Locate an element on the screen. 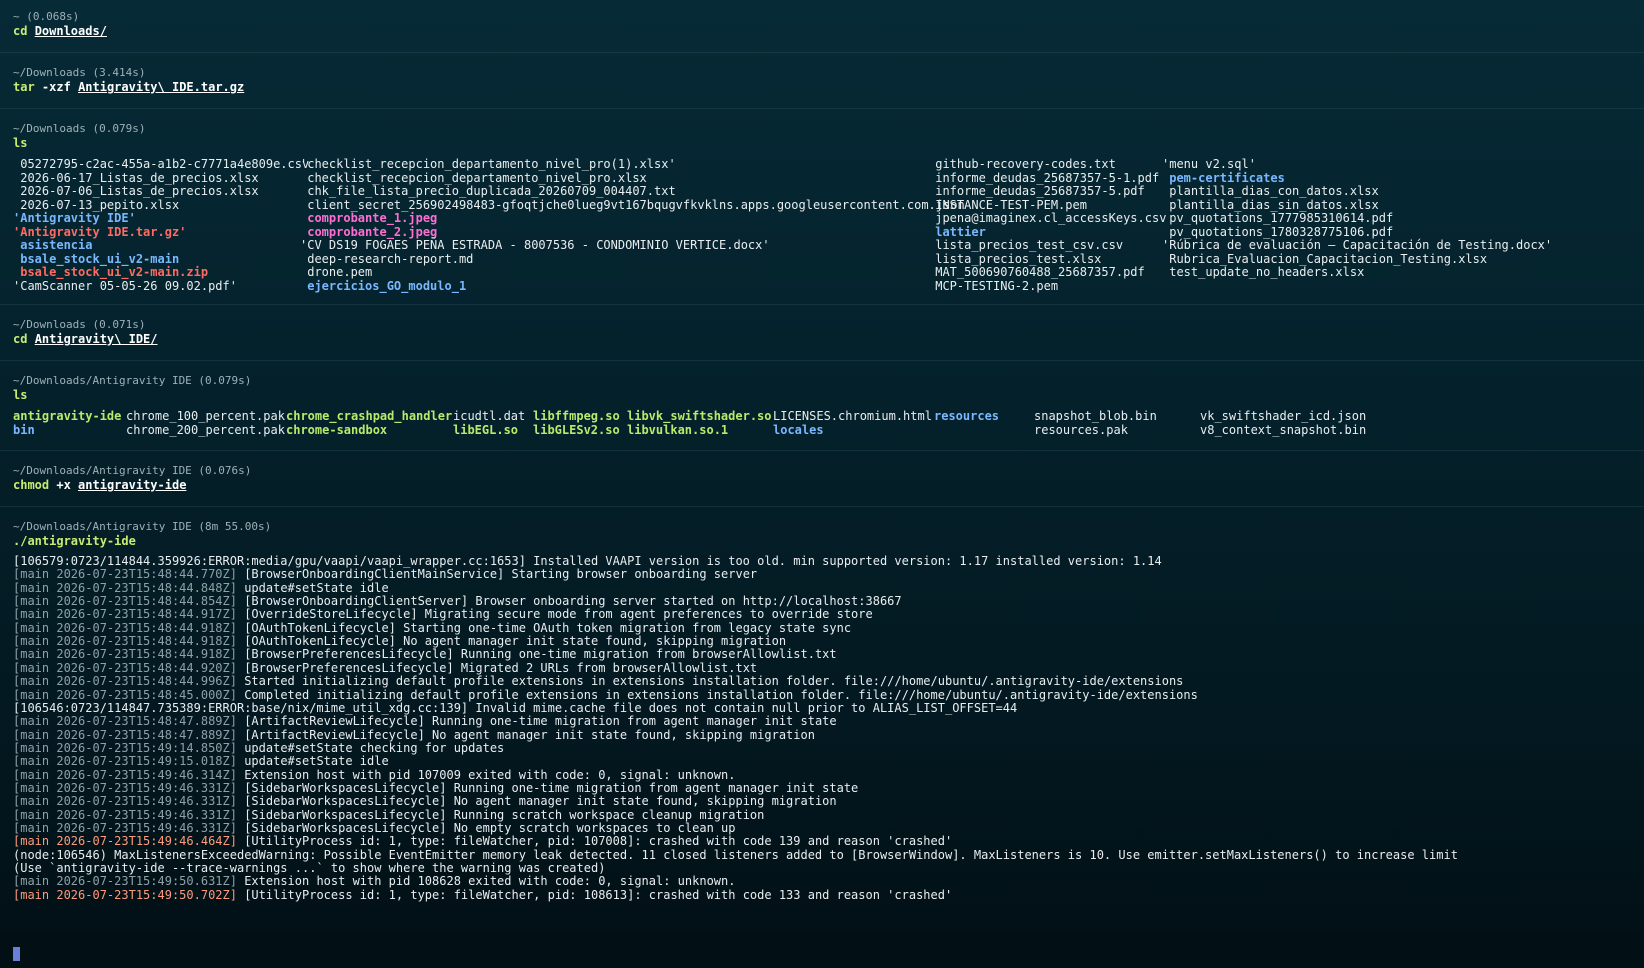 This screenshot has width=1644, height=968. command-name: ls is located at coordinates (20, 143).